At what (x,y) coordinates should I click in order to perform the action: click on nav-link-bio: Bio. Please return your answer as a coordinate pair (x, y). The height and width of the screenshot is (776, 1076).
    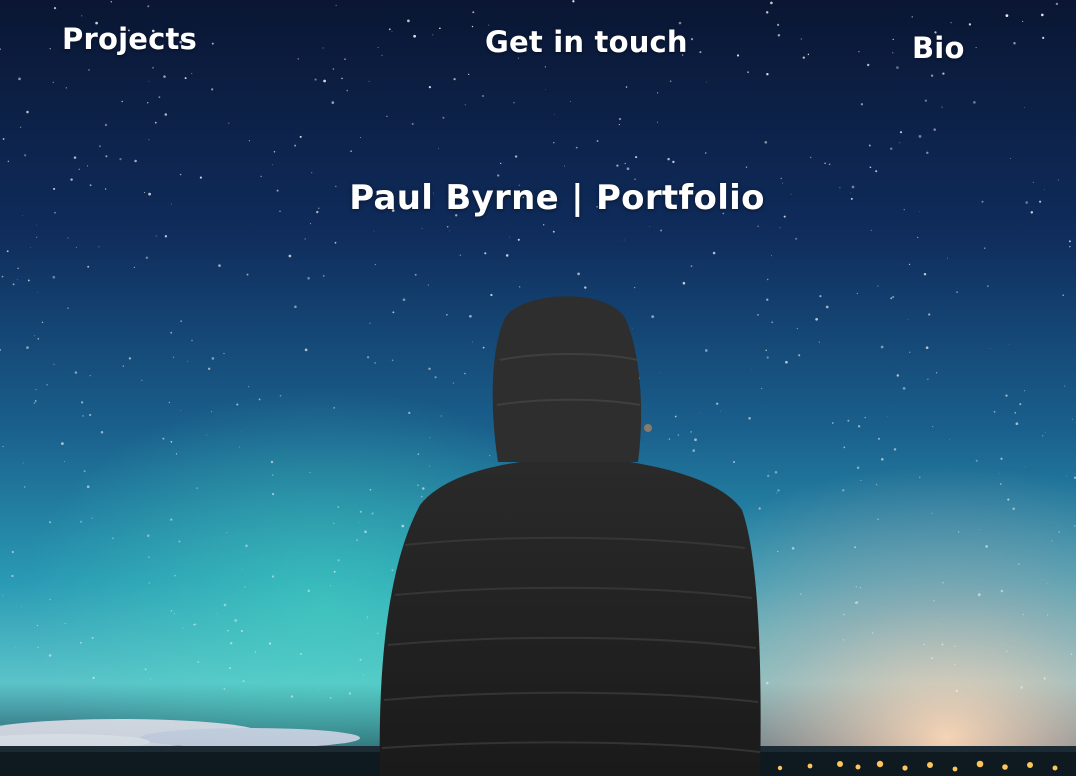
    Looking at the image, I should click on (938, 48).